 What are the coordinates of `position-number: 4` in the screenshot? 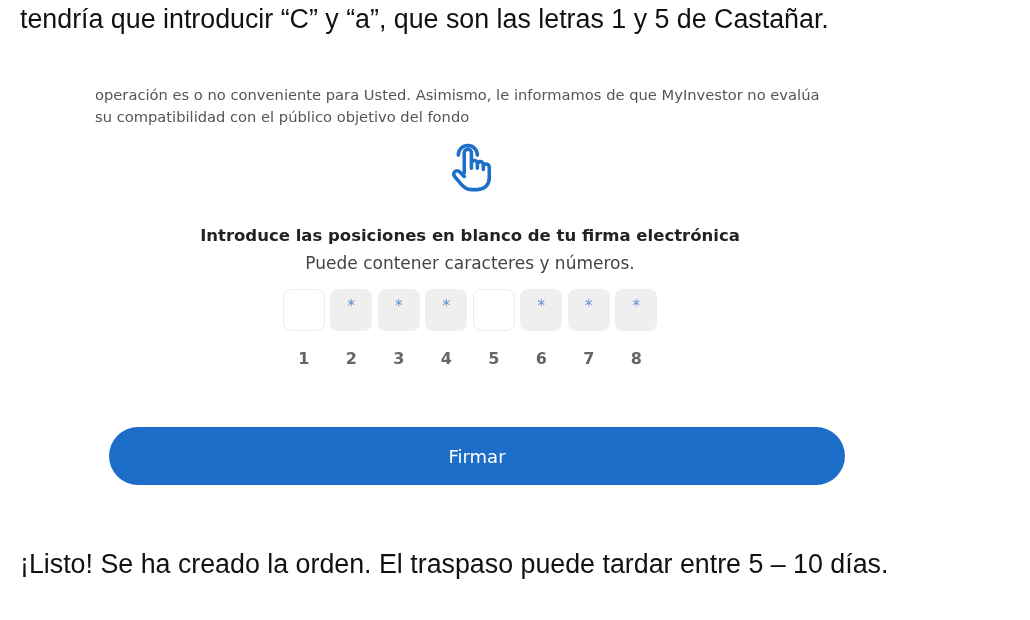 It's located at (446, 359).